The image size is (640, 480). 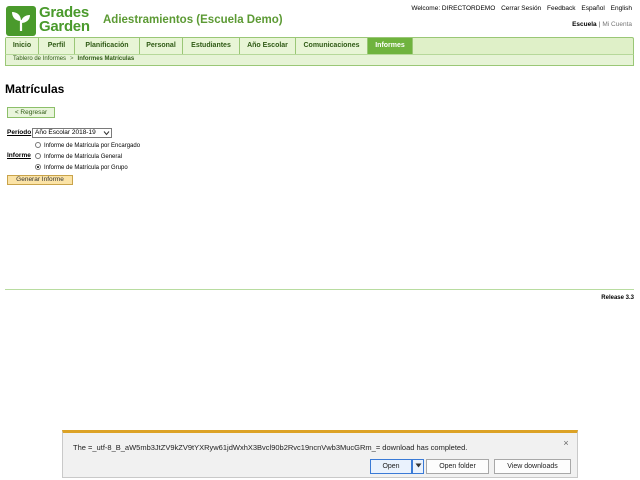 I want to click on logout-link: Cerrar Sesión, so click(x=521, y=8).